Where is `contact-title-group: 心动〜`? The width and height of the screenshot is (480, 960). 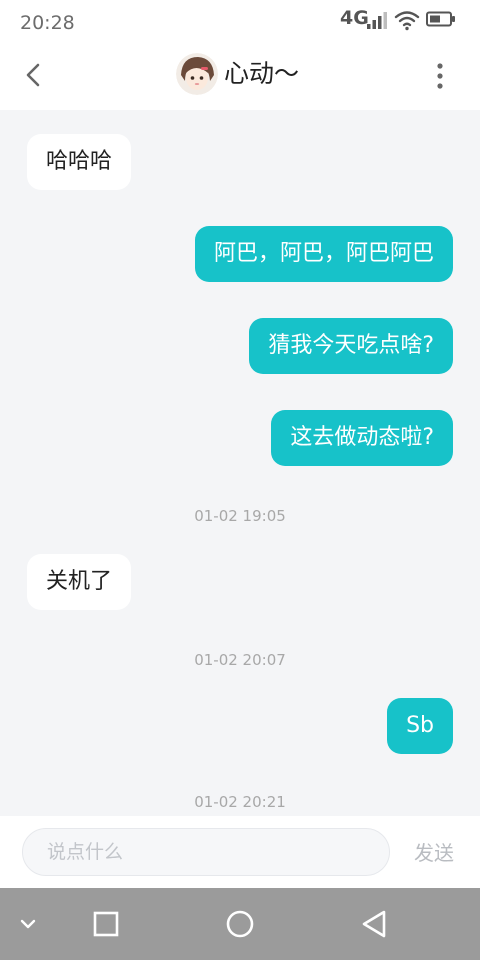 contact-title-group: 心动〜 is located at coordinates (237, 74).